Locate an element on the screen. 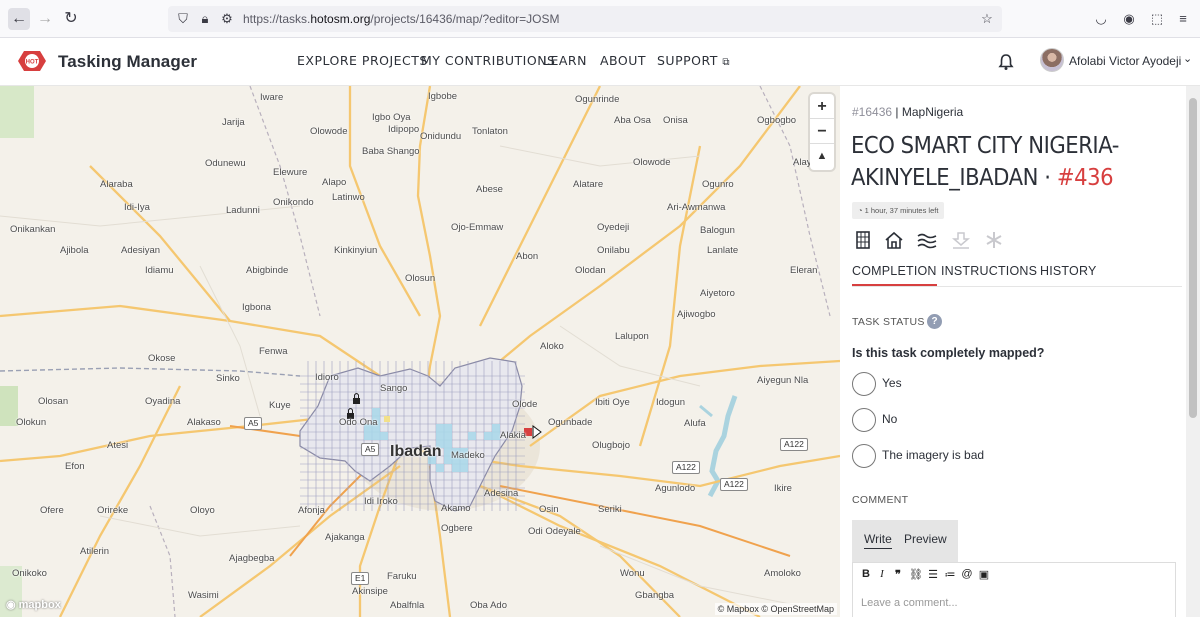  mapbox-logo: ◉ mapbox is located at coordinates (33, 604).